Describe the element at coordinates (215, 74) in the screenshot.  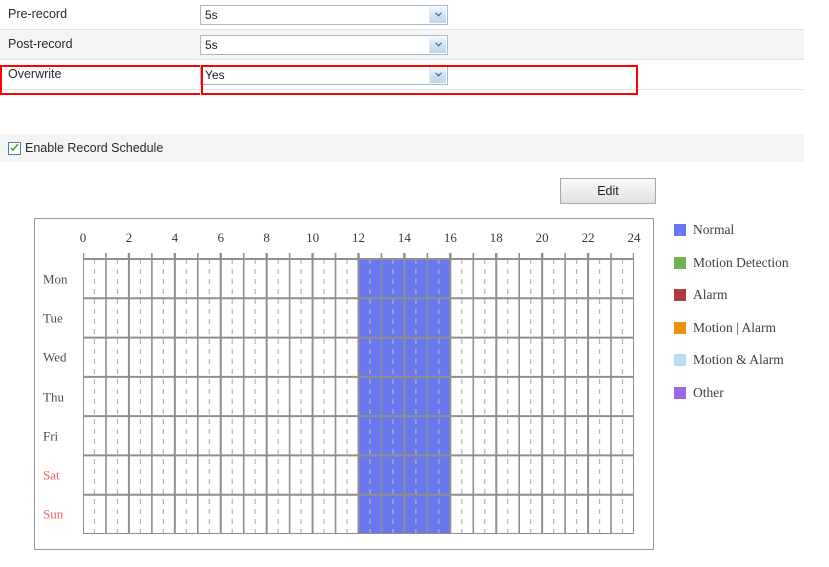
I see `select-value: Yes` at that location.